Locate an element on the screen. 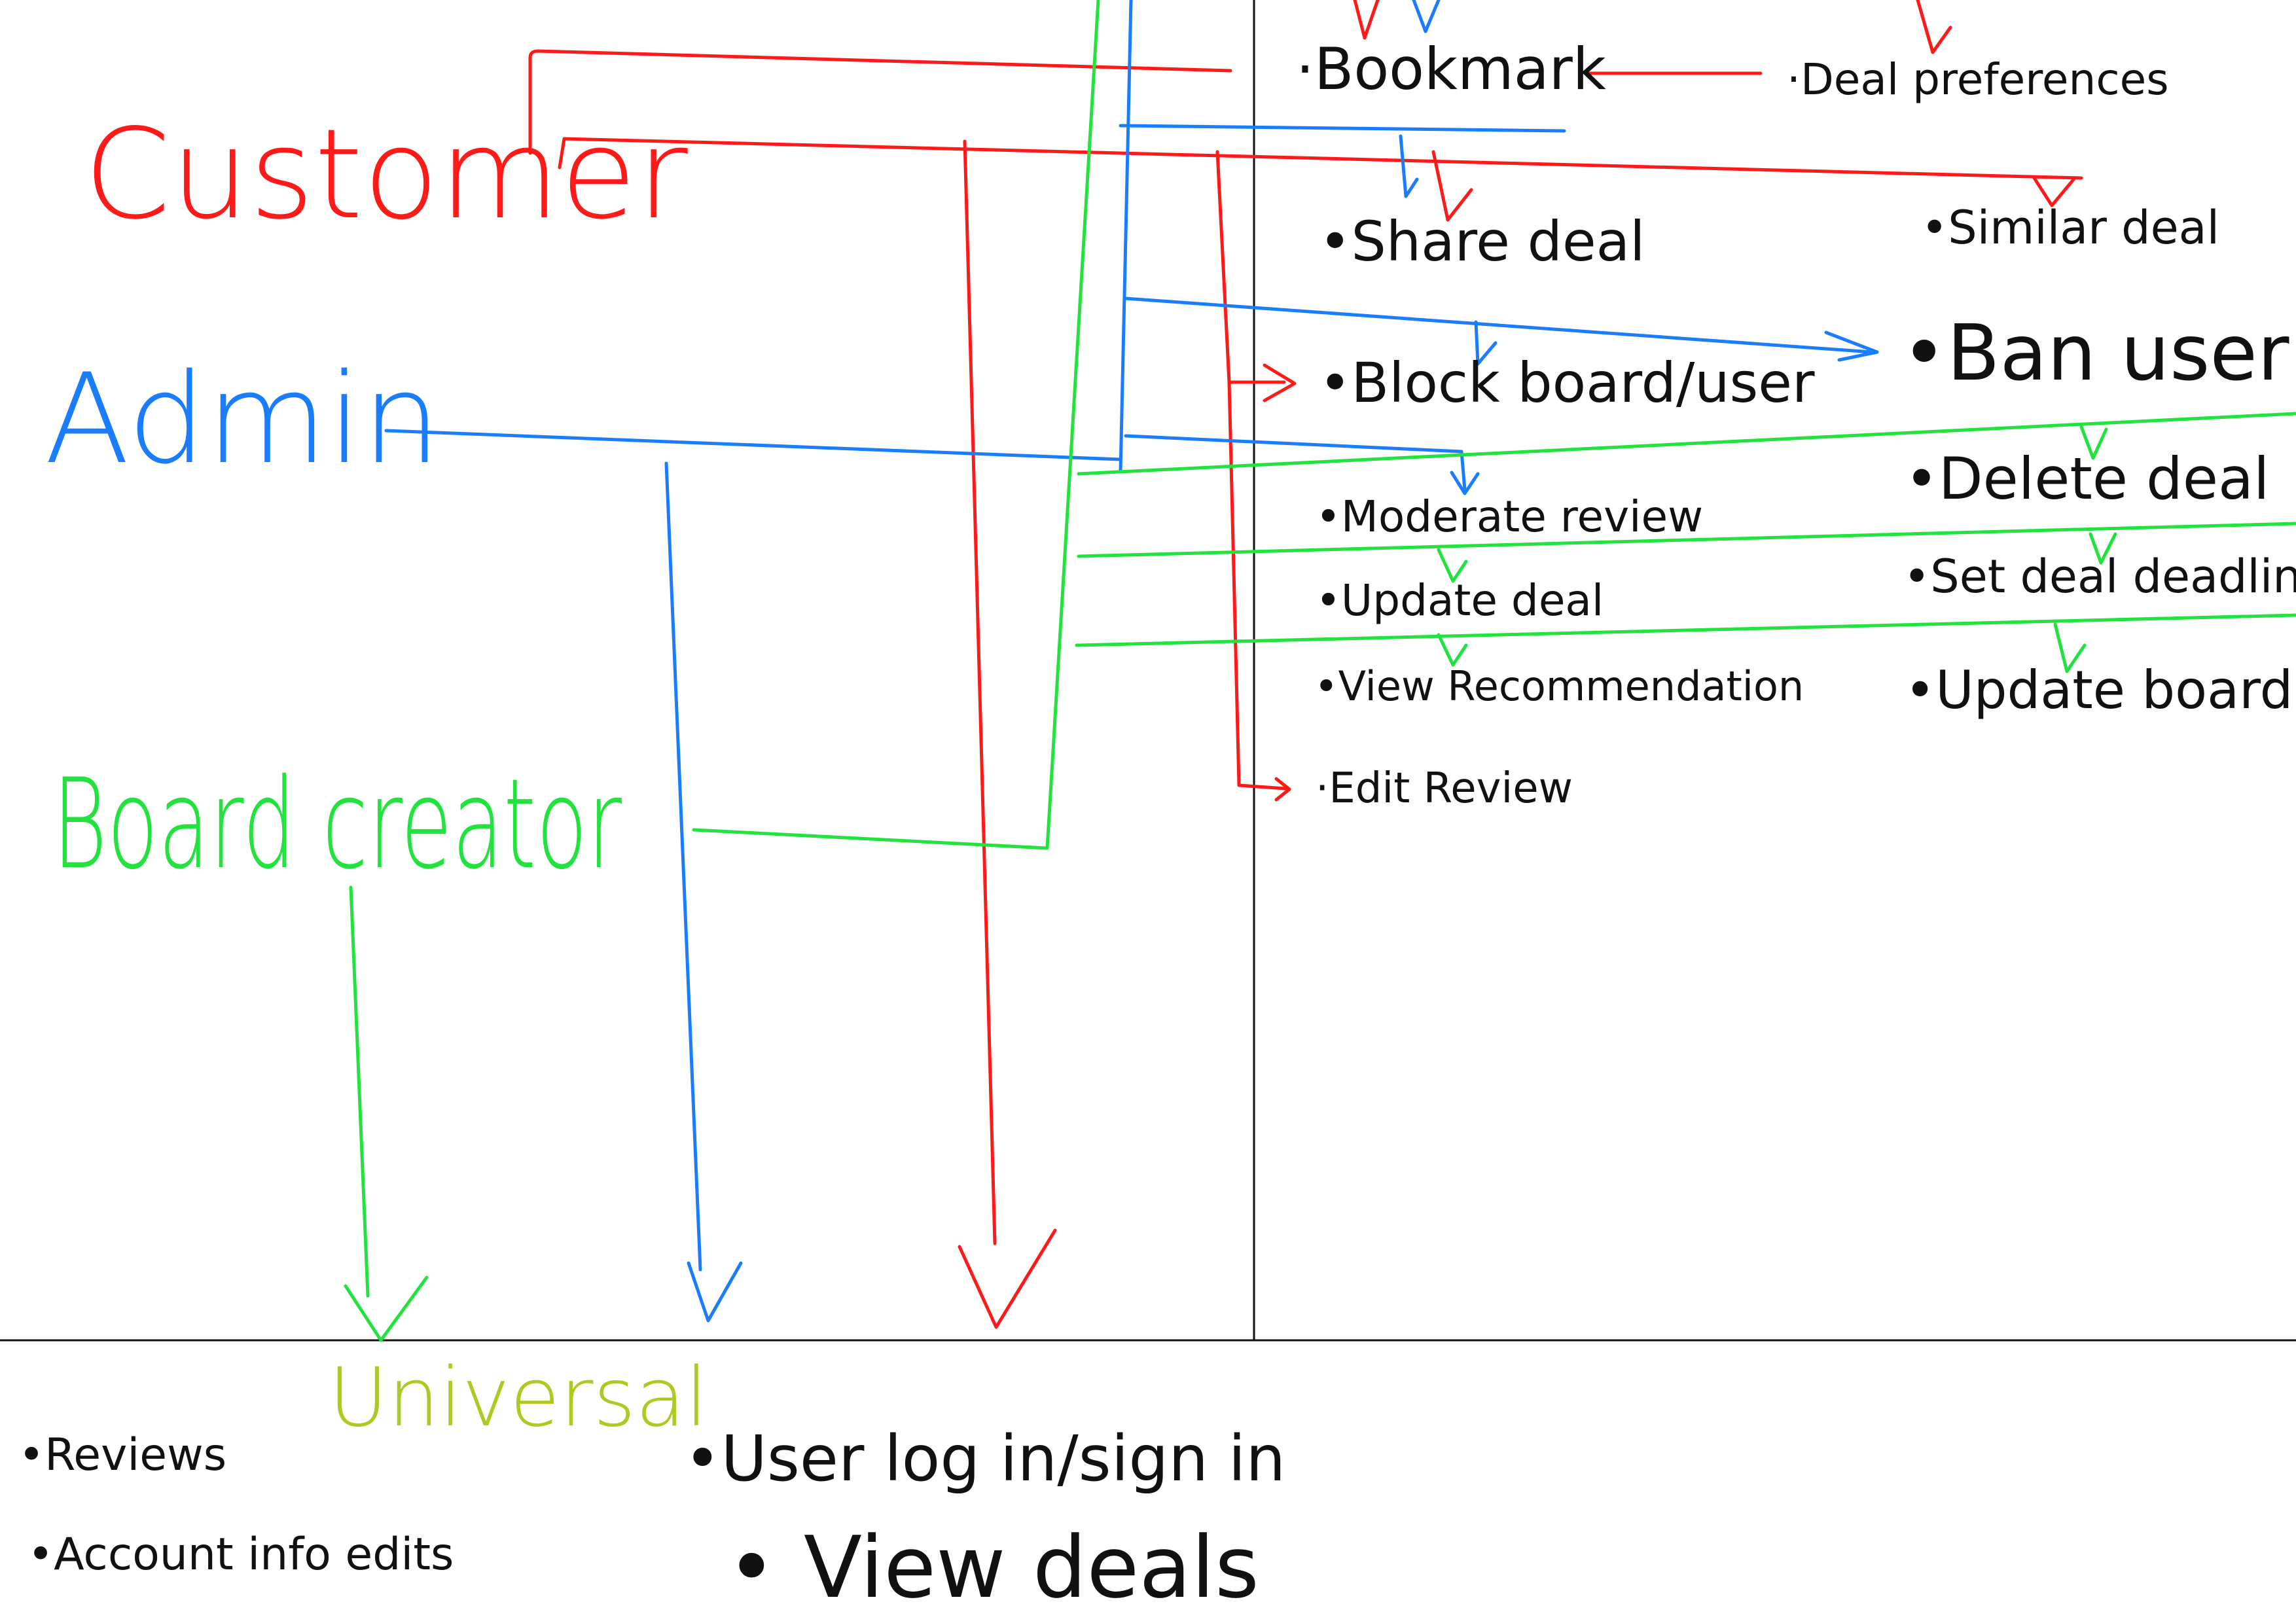 The height and width of the screenshot is (1623, 2296). feature-block-board-user: •Block board/user is located at coordinates (1567, 383).